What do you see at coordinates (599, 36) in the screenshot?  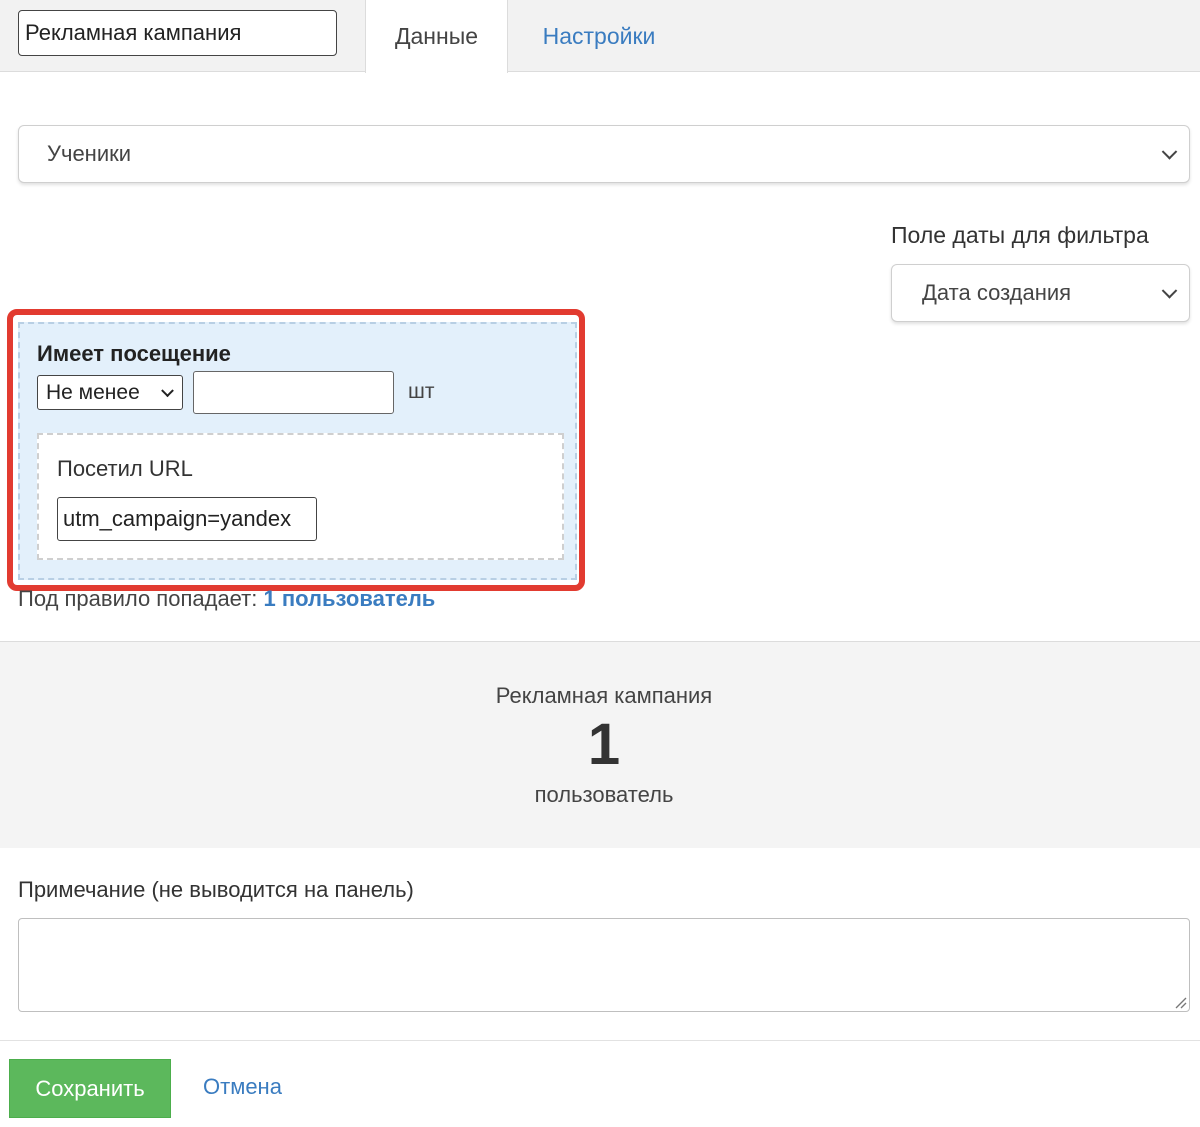 I see `tab-settings: Настройки` at bounding box center [599, 36].